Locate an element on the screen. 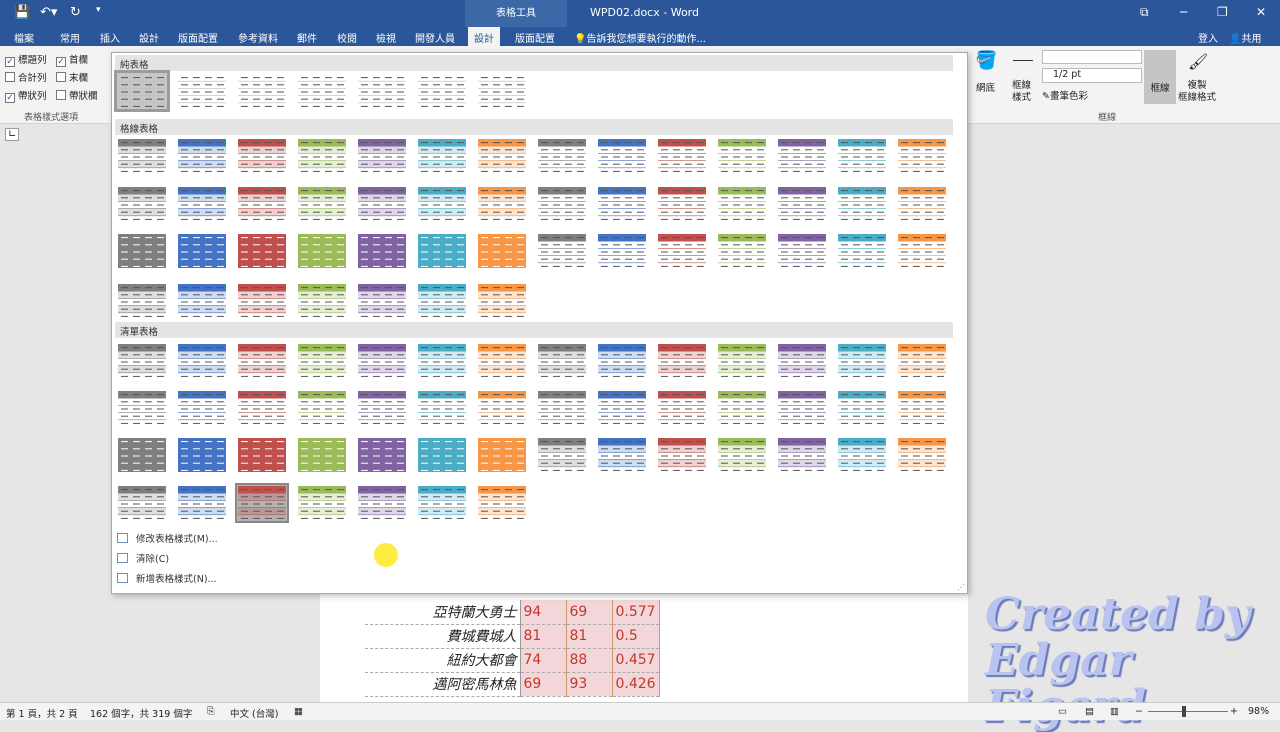  tab-insert: 插入 is located at coordinates (110, 37).